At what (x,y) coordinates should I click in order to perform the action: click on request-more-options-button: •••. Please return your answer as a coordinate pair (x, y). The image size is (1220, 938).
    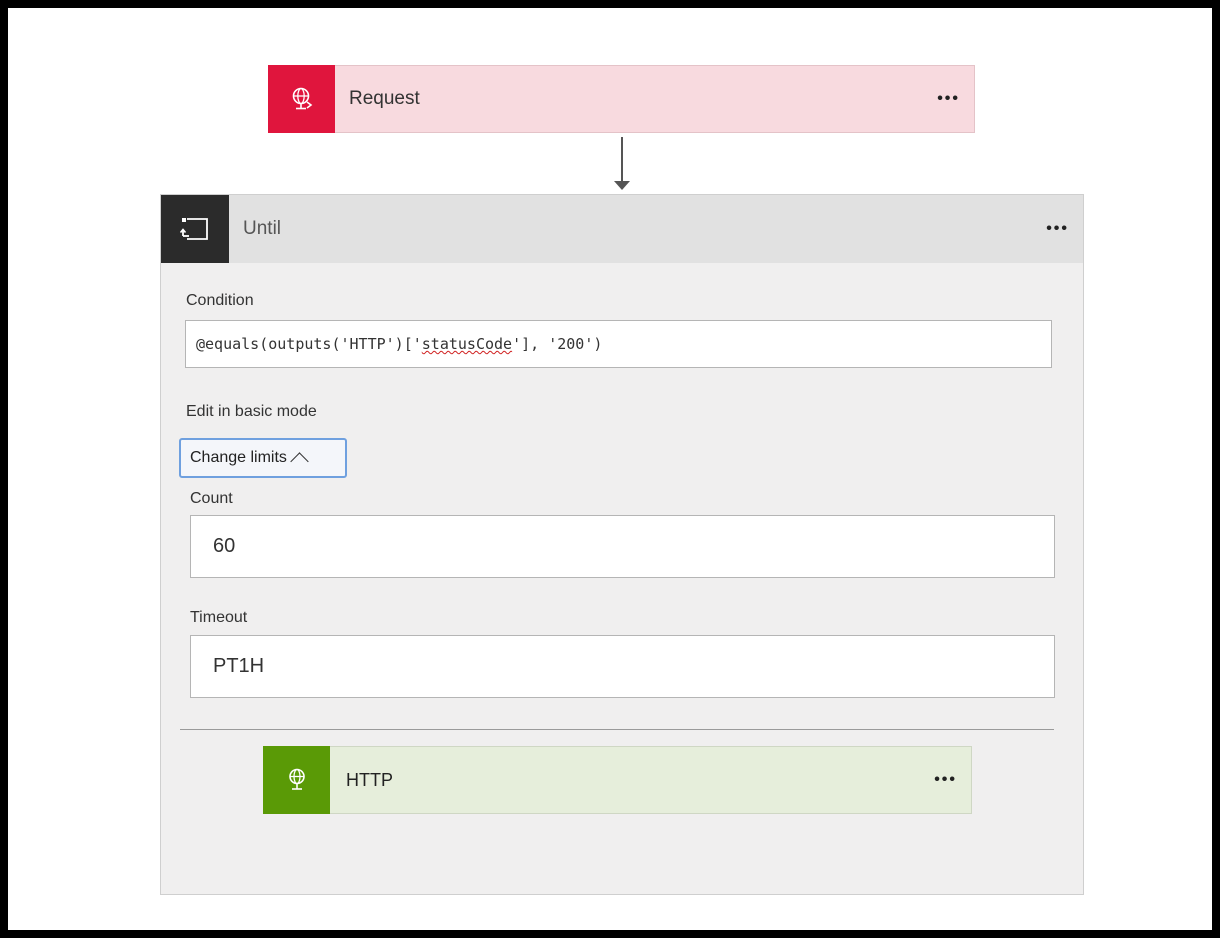
    Looking at the image, I should click on (948, 99).